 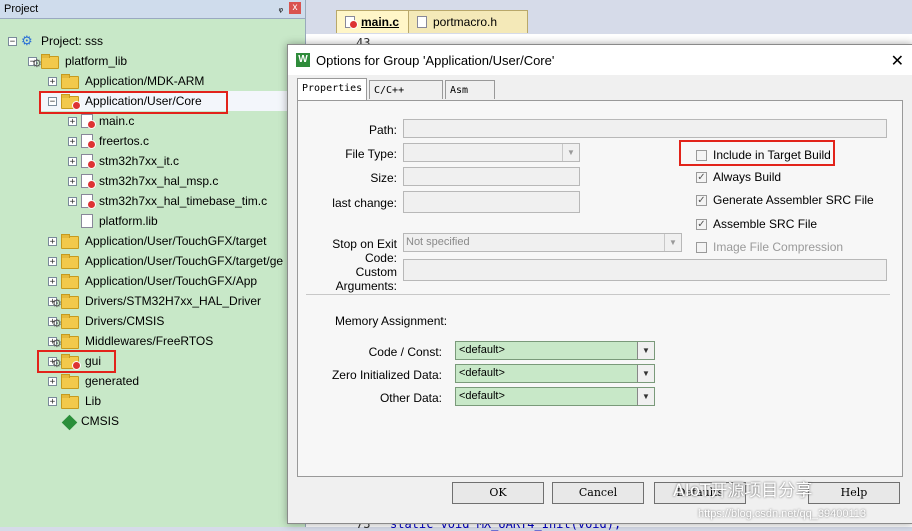 I want to click on tree-item-group: + generated, so click(x=93, y=381).